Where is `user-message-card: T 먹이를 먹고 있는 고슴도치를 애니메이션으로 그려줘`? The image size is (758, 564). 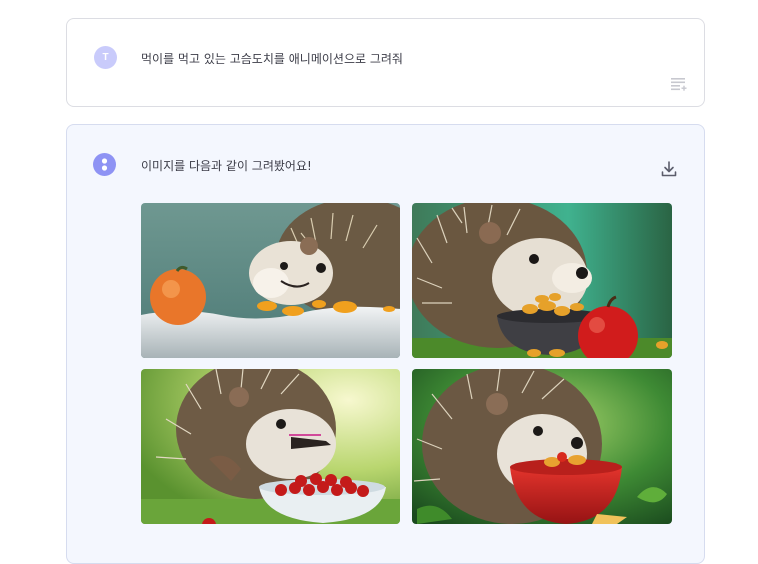 user-message-card: T 먹이를 먹고 있는 고슴도치를 애니메이션으로 그려줘 is located at coordinates (385, 62).